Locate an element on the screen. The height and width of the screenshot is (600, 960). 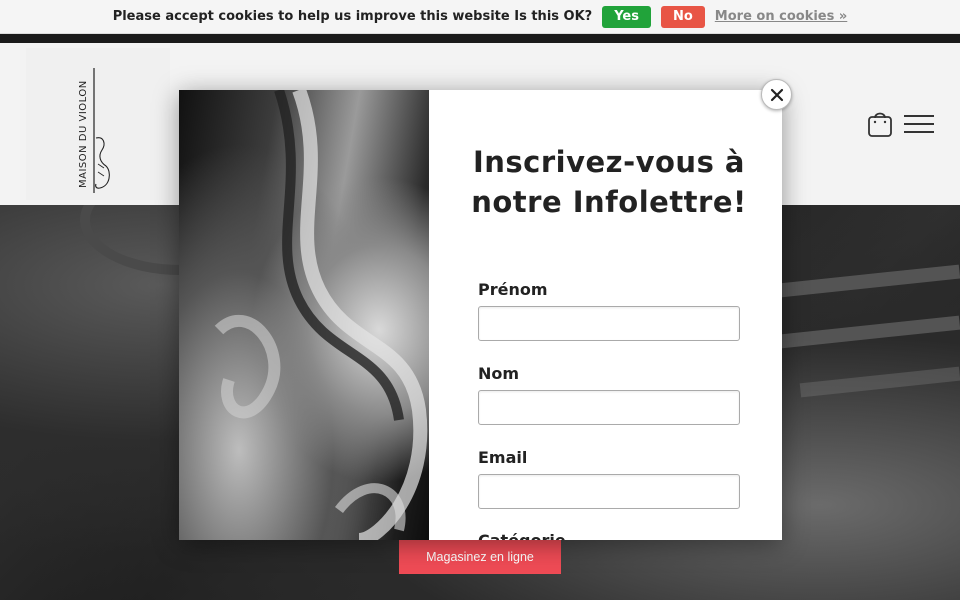
last-name-label: Nom is located at coordinates (499, 373).